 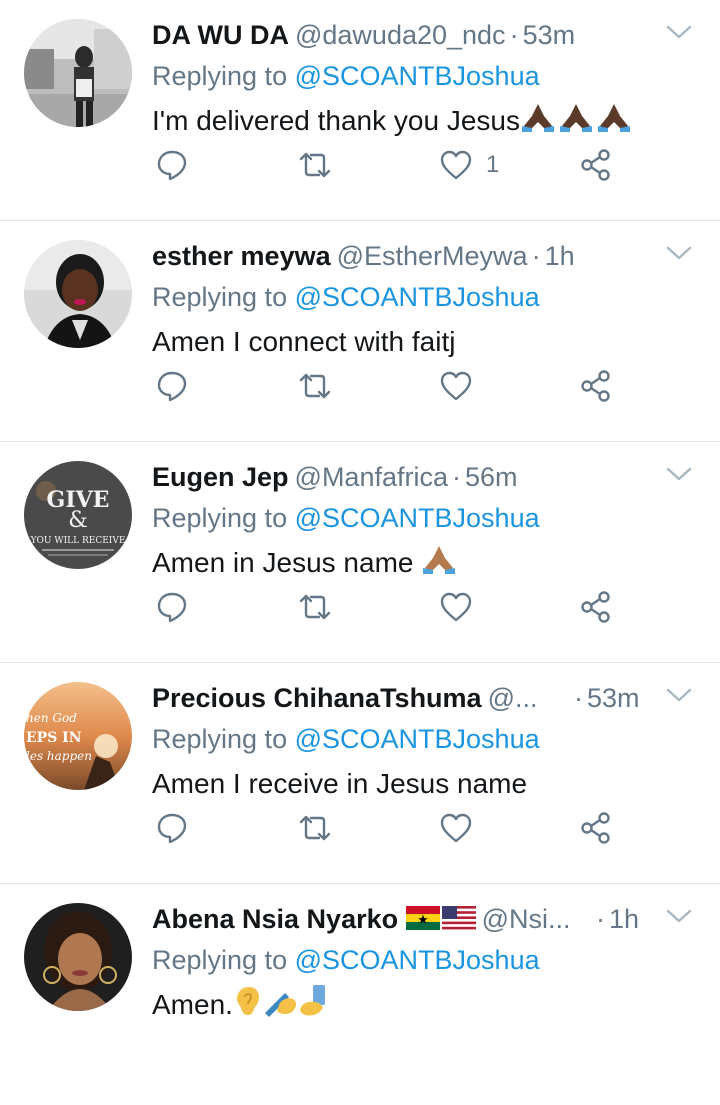 I want to click on avatar-text: hen God, so click(x=51, y=718).